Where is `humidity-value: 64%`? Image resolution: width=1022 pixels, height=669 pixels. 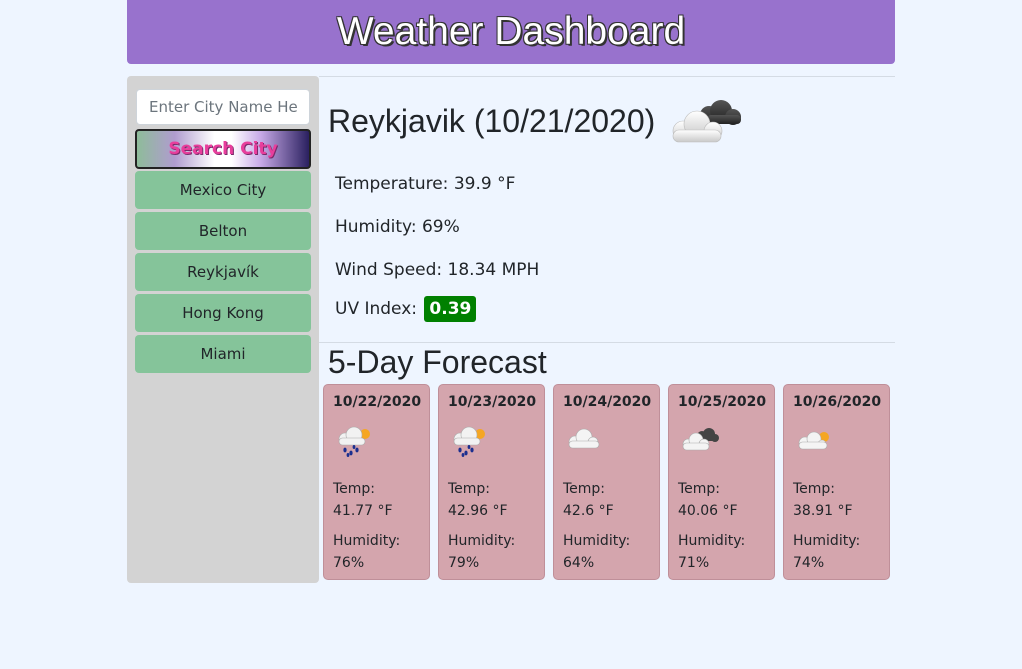 humidity-value: 64% is located at coordinates (579, 563).